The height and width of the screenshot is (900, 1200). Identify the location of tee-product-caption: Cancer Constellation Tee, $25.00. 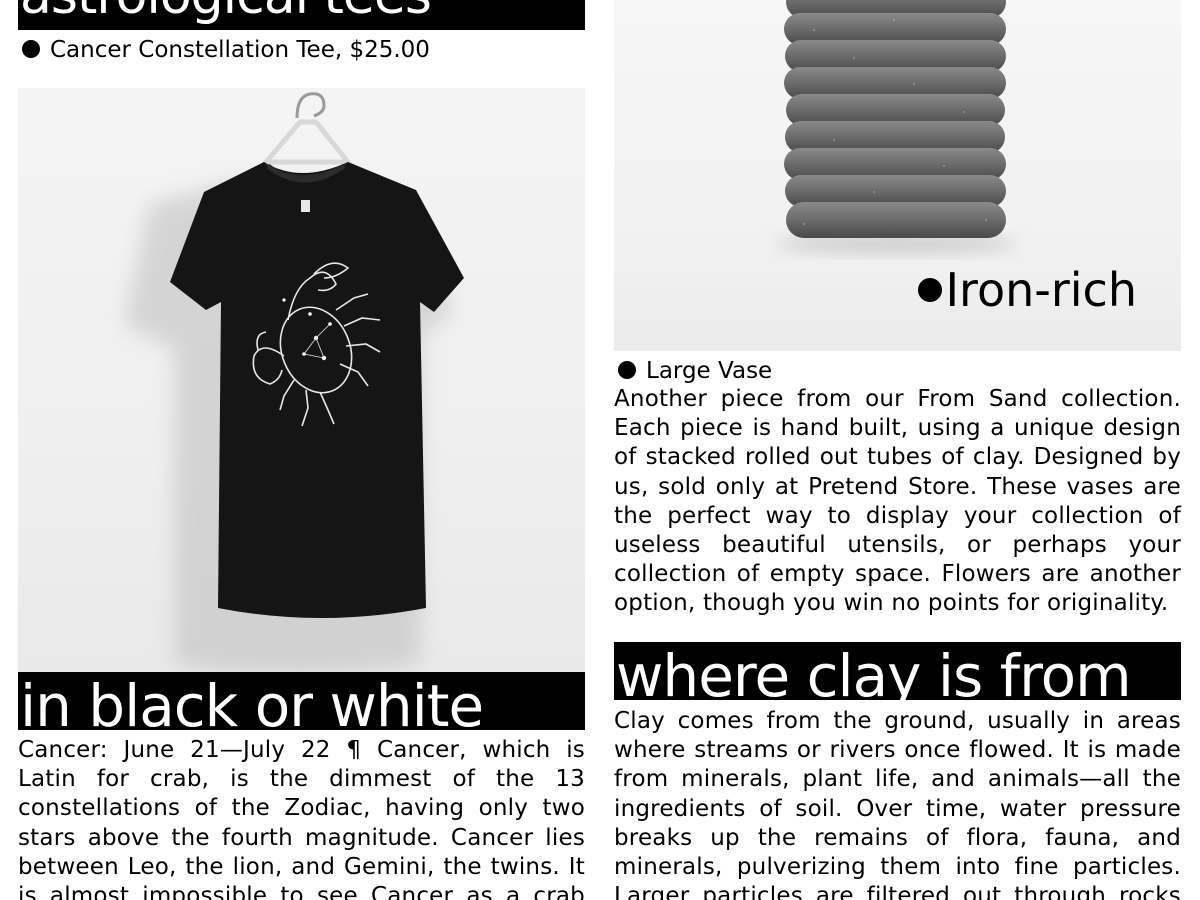
(226, 50).